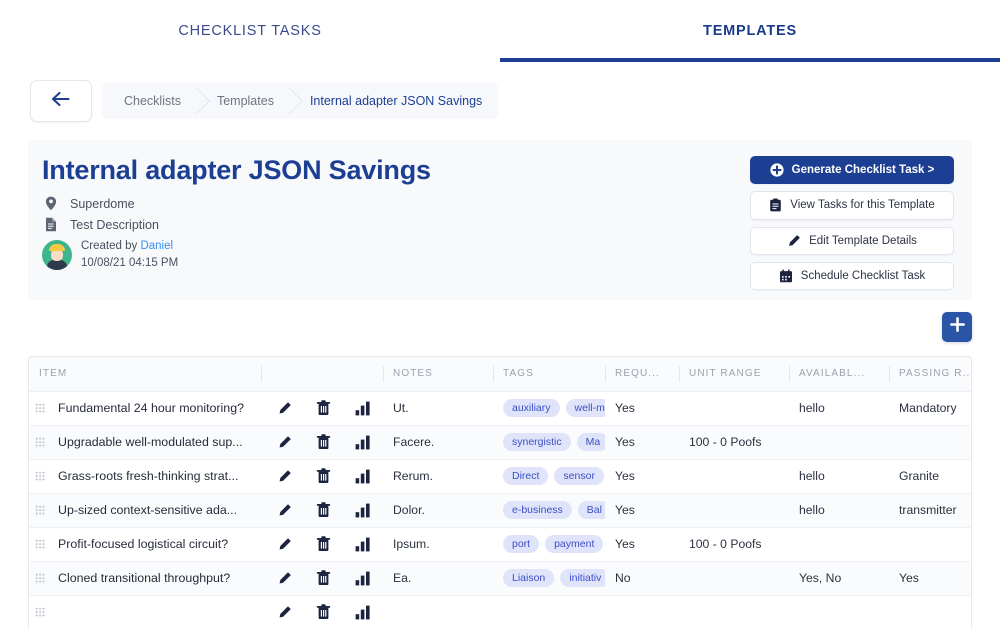 Image resolution: width=1000 pixels, height=628 pixels. Describe the element at coordinates (51, 203) in the screenshot. I see `map-pin-icon` at that location.